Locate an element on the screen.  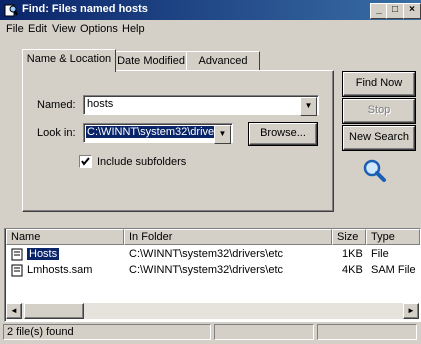
window-title: Find: Files named hosts is located at coordinates (85, 9).